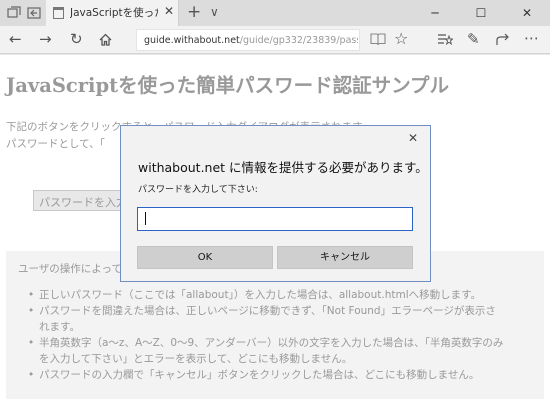 The image size is (550, 413). I want to click on tab-close-icon: ✕, so click(169, 11).